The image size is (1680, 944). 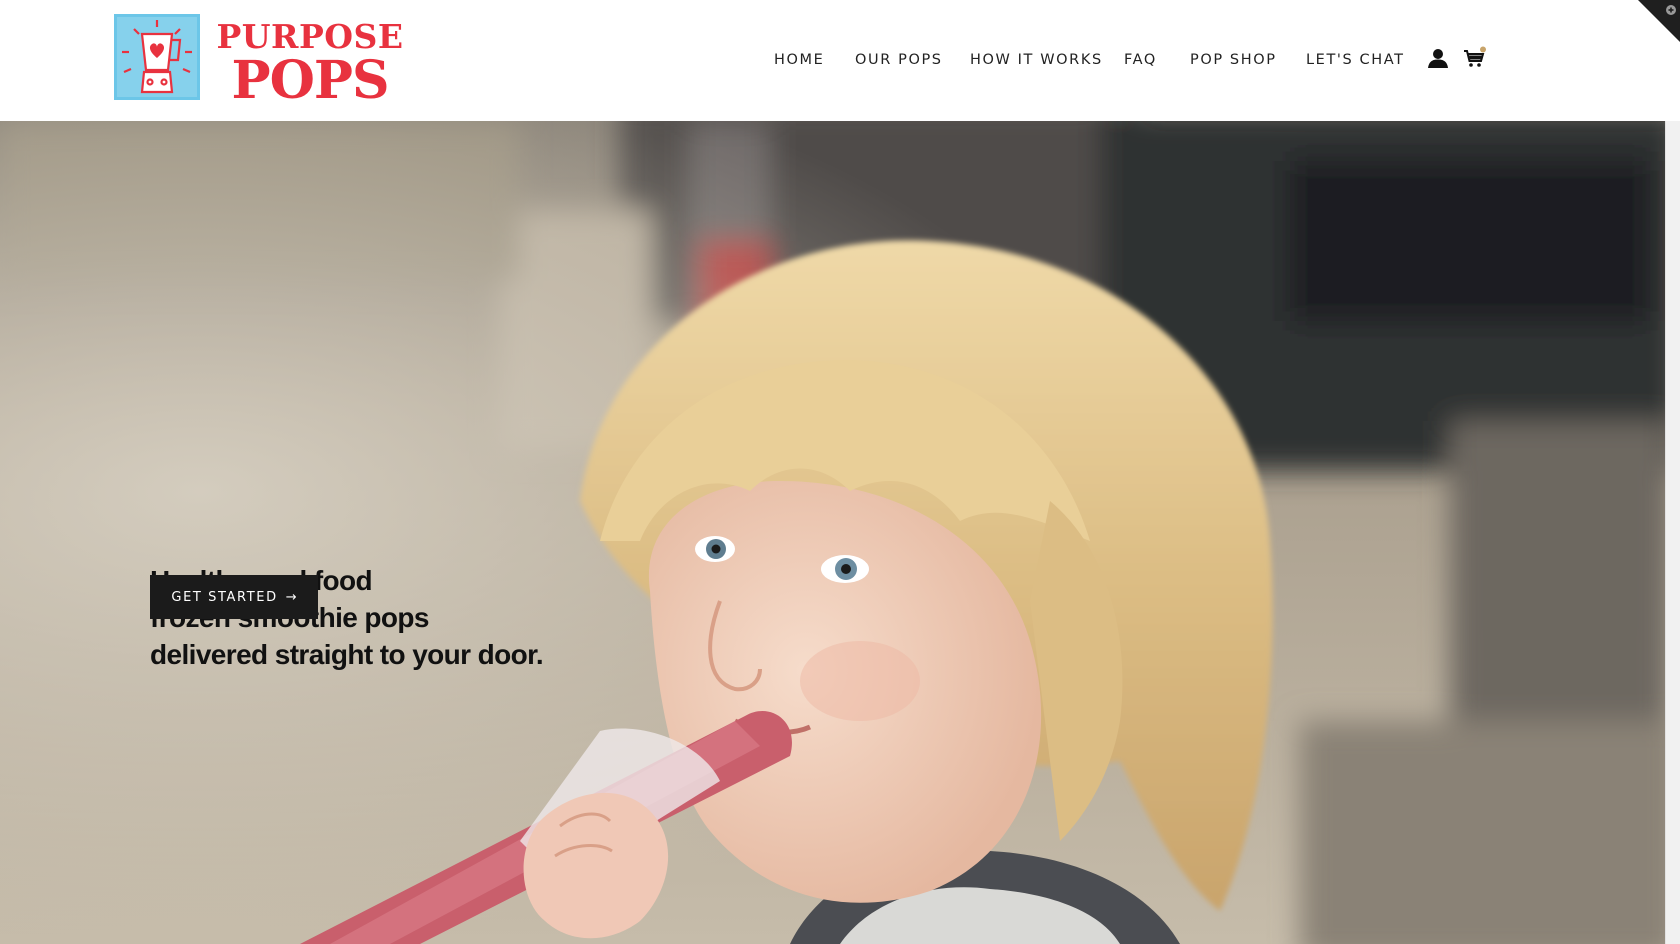 What do you see at coordinates (799, 60) in the screenshot?
I see `nav-home: HOME` at bounding box center [799, 60].